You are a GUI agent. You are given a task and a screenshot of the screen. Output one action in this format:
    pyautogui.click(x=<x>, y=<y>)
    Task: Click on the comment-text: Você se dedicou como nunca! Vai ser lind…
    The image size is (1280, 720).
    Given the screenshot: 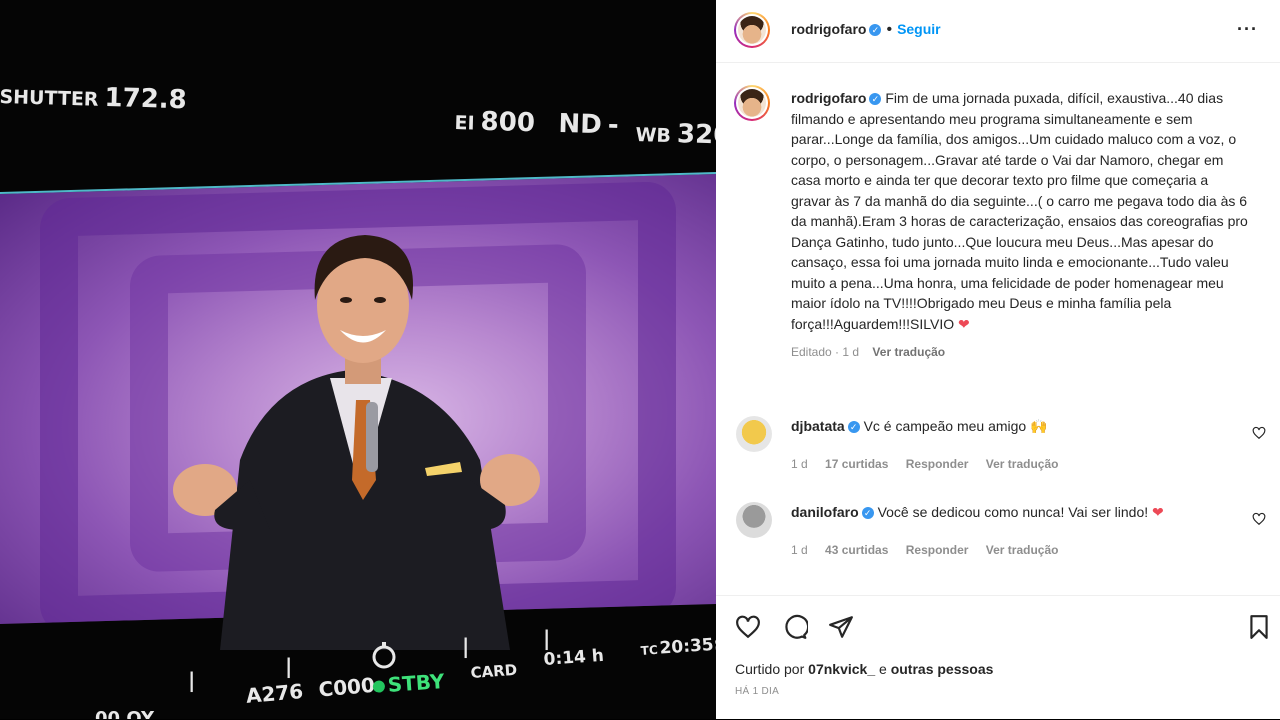 What is the action you would take?
    pyautogui.click(x=1013, y=512)
    